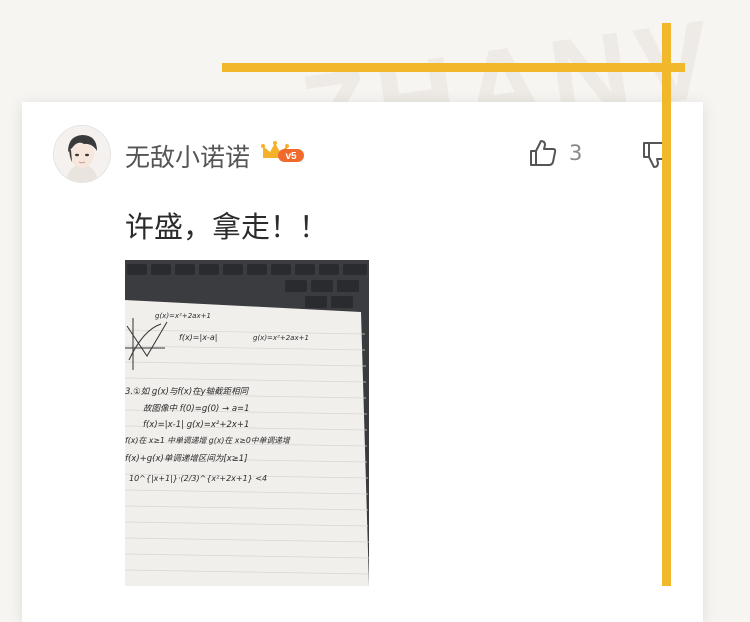 The height and width of the screenshot is (622, 750). Describe the element at coordinates (196, 425) in the screenshot. I see `note-line-6: f(x)=|x-1| g(x)=x²+2x+1` at that location.